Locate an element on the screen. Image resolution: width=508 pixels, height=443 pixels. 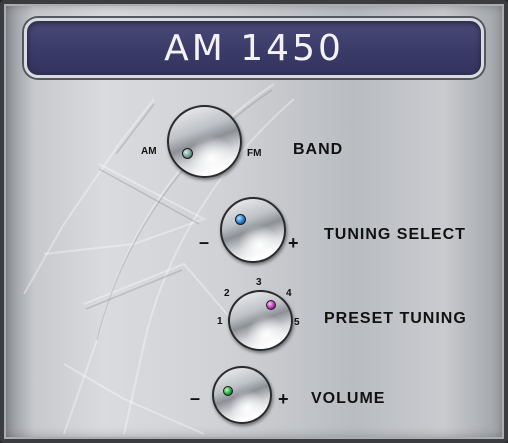
preset-position-4: 4 is located at coordinates (289, 293).